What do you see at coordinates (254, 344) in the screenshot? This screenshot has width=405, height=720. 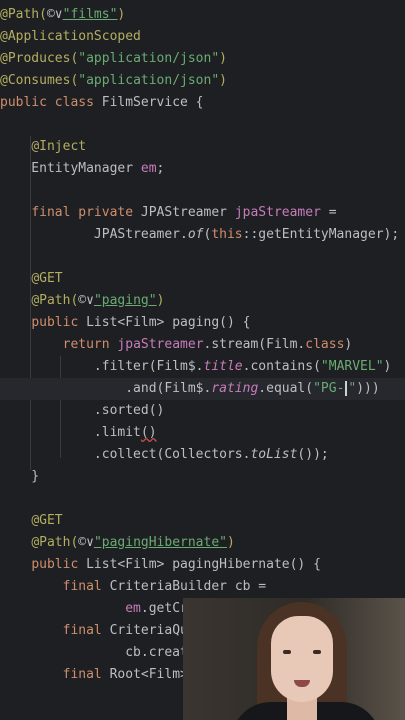 I see `code-token: .stream(Film.` at bounding box center [254, 344].